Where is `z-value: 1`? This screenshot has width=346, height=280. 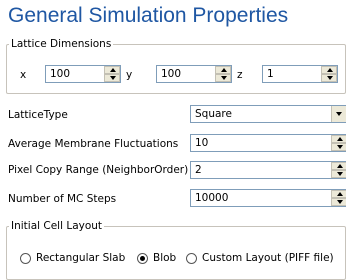
z-value: 1 is located at coordinates (270, 74).